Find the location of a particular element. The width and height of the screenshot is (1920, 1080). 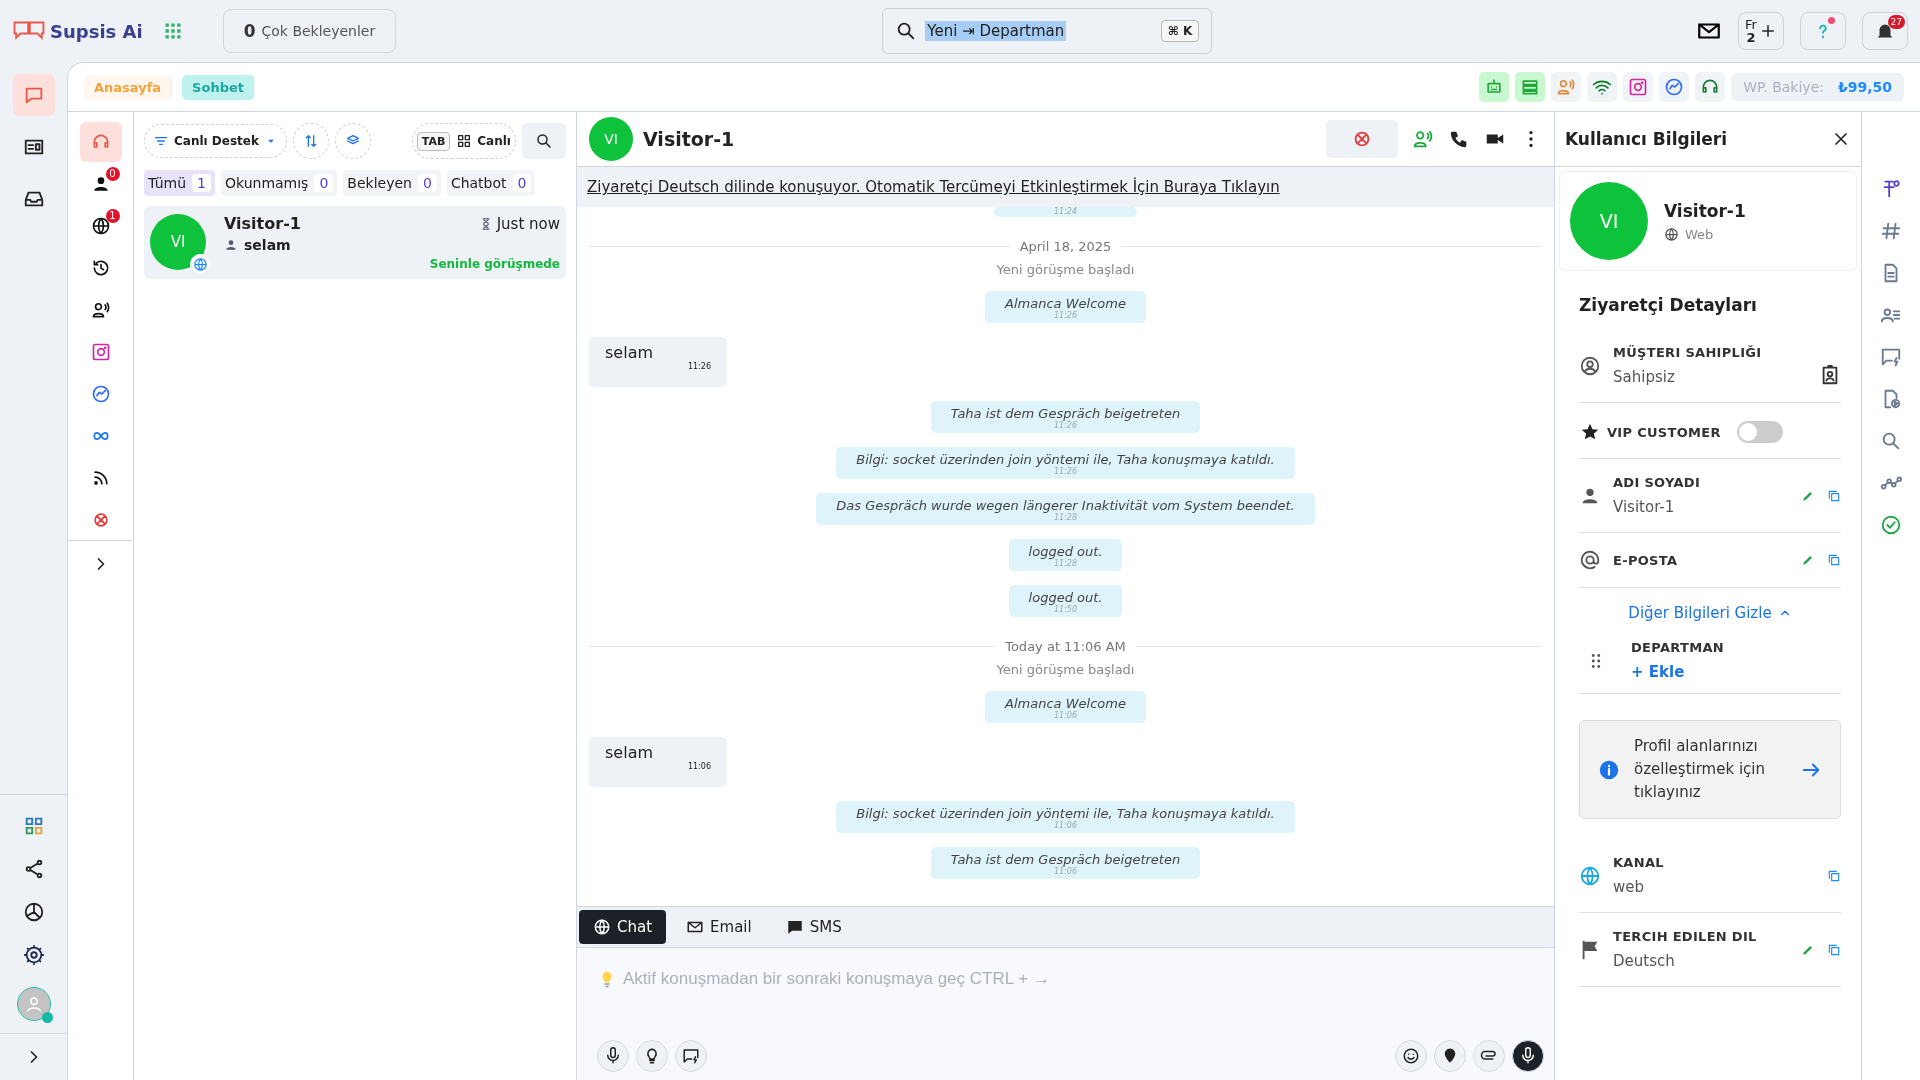

waiting-button: 0 Çok Bekleyenler is located at coordinates (309, 31).